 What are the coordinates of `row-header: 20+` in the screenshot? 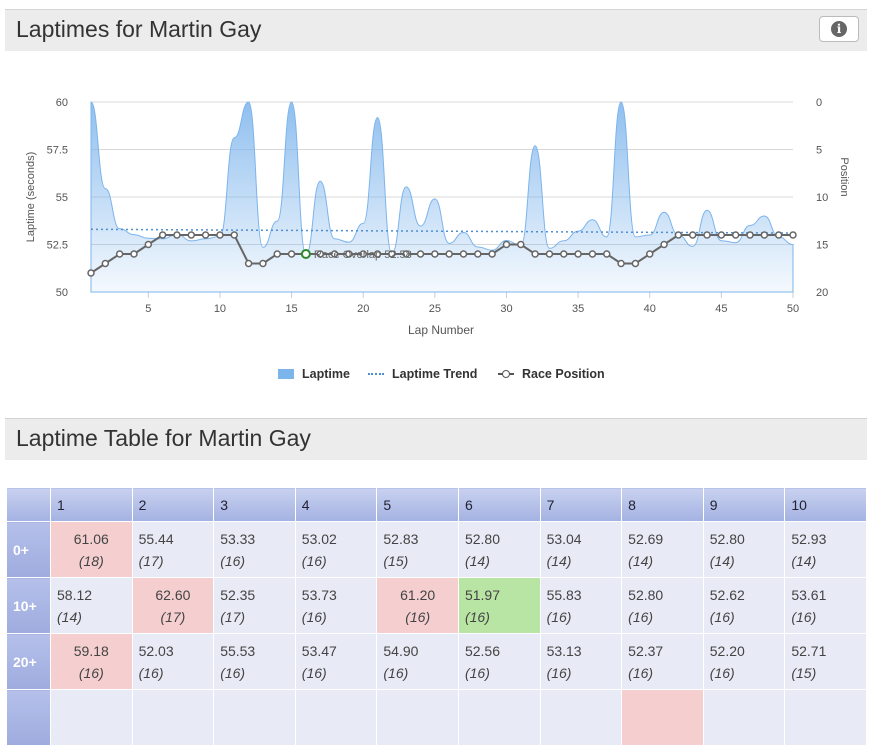 It's located at (28, 661).